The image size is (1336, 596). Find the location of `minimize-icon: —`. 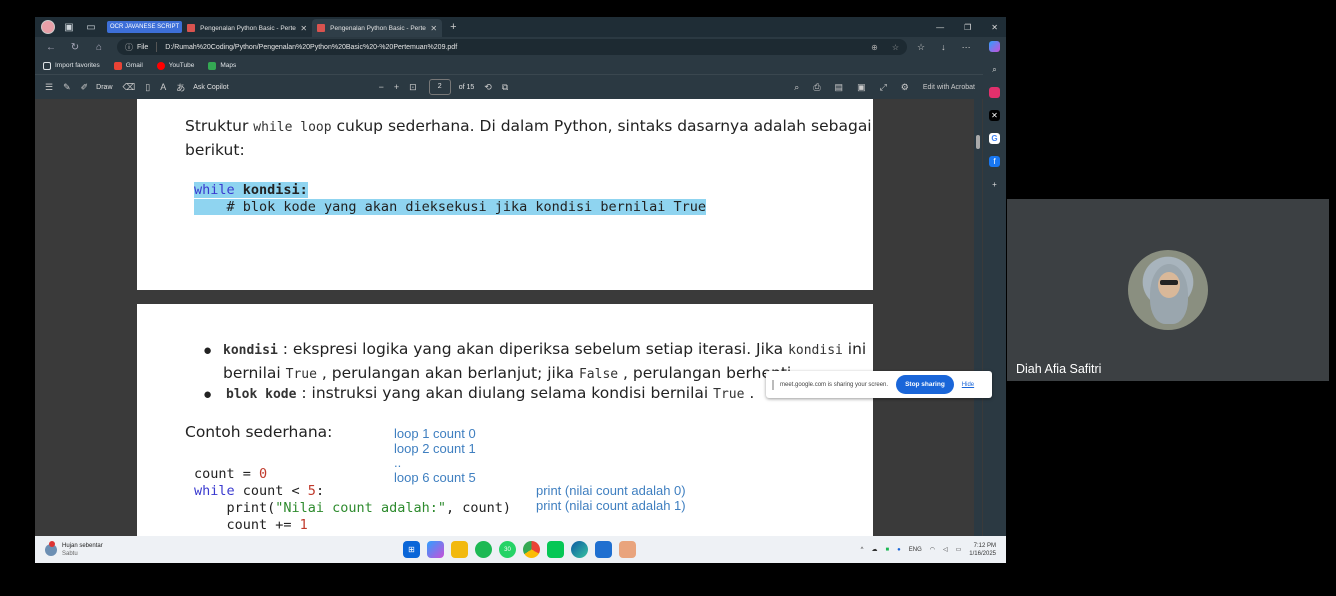

minimize-icon: — is located at coordinates (940, 27).